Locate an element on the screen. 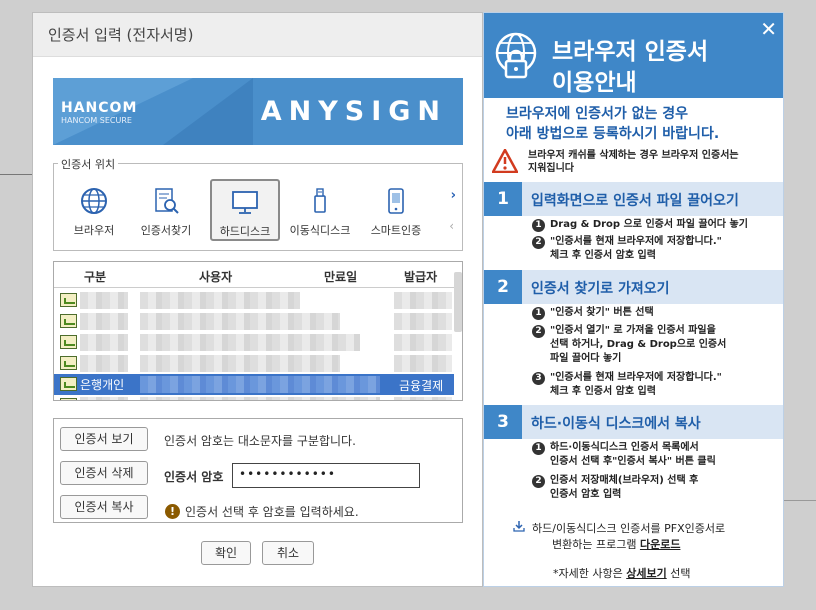 Image resolution: width=816 pixels, height=610 pixels. anysign-banner: HANCOM HANCOM SECURE ANYSIGN is located at coordinates (258, 111).